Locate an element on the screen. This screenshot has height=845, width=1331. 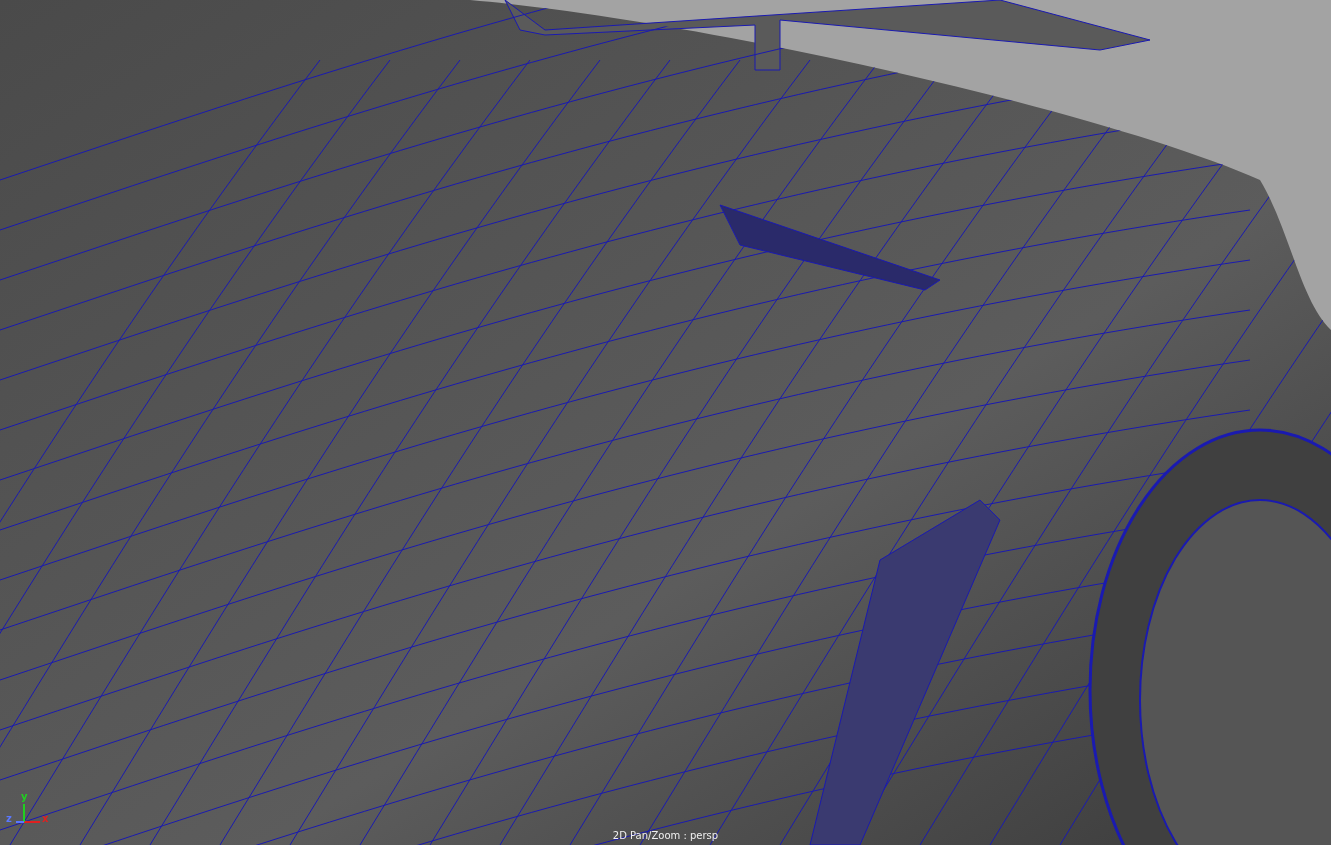
status-text: 2D Pan/Zoom : persp is located at coordinates (665, 835).